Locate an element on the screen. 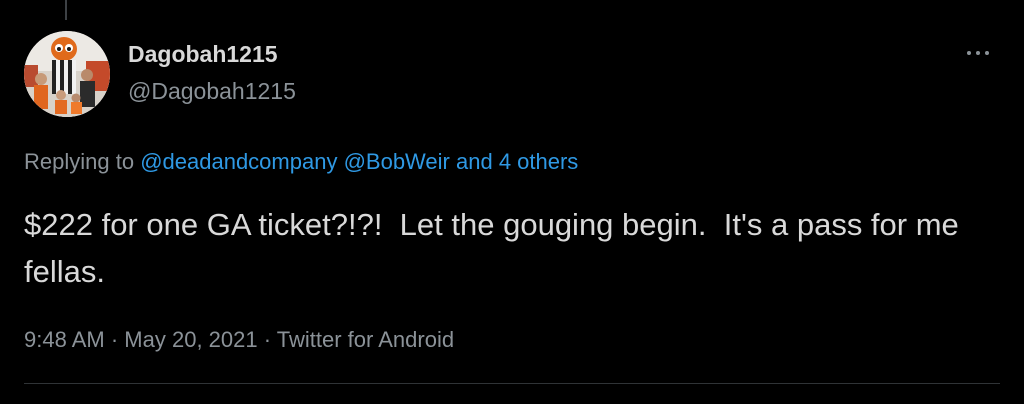 The height and width of the screenshot is (404, 1024). mention-bobweir-link: @BobWeir is located at coordinates (397, 161).